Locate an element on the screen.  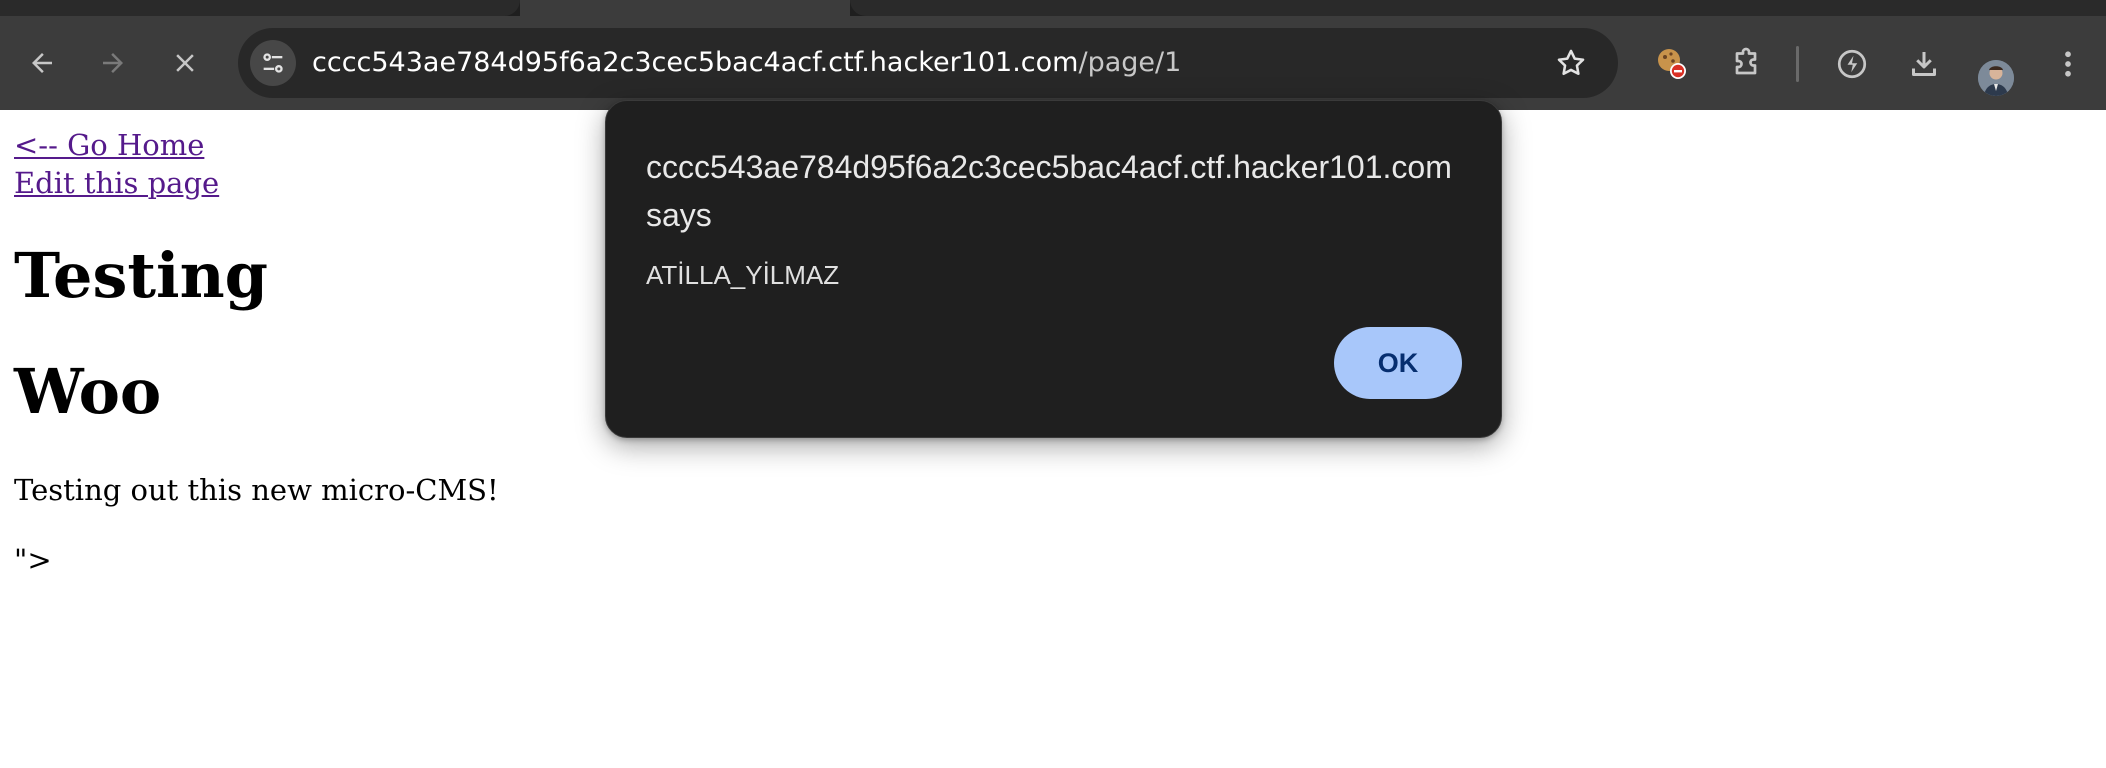
active-tab is located at coordinates (685, 8).